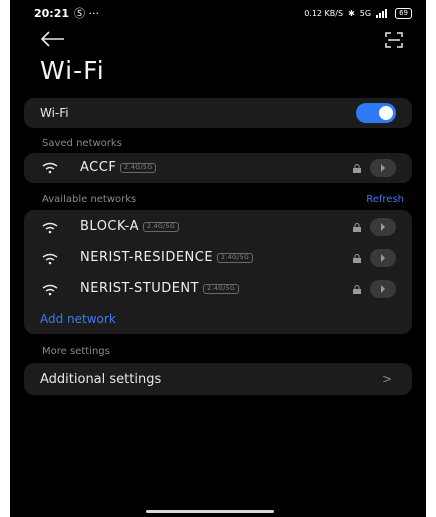  What do you see at coordinates (89, 199) in the screenshot?
I see `available-networks-label: Available networks` at bounding box center [89, 199].